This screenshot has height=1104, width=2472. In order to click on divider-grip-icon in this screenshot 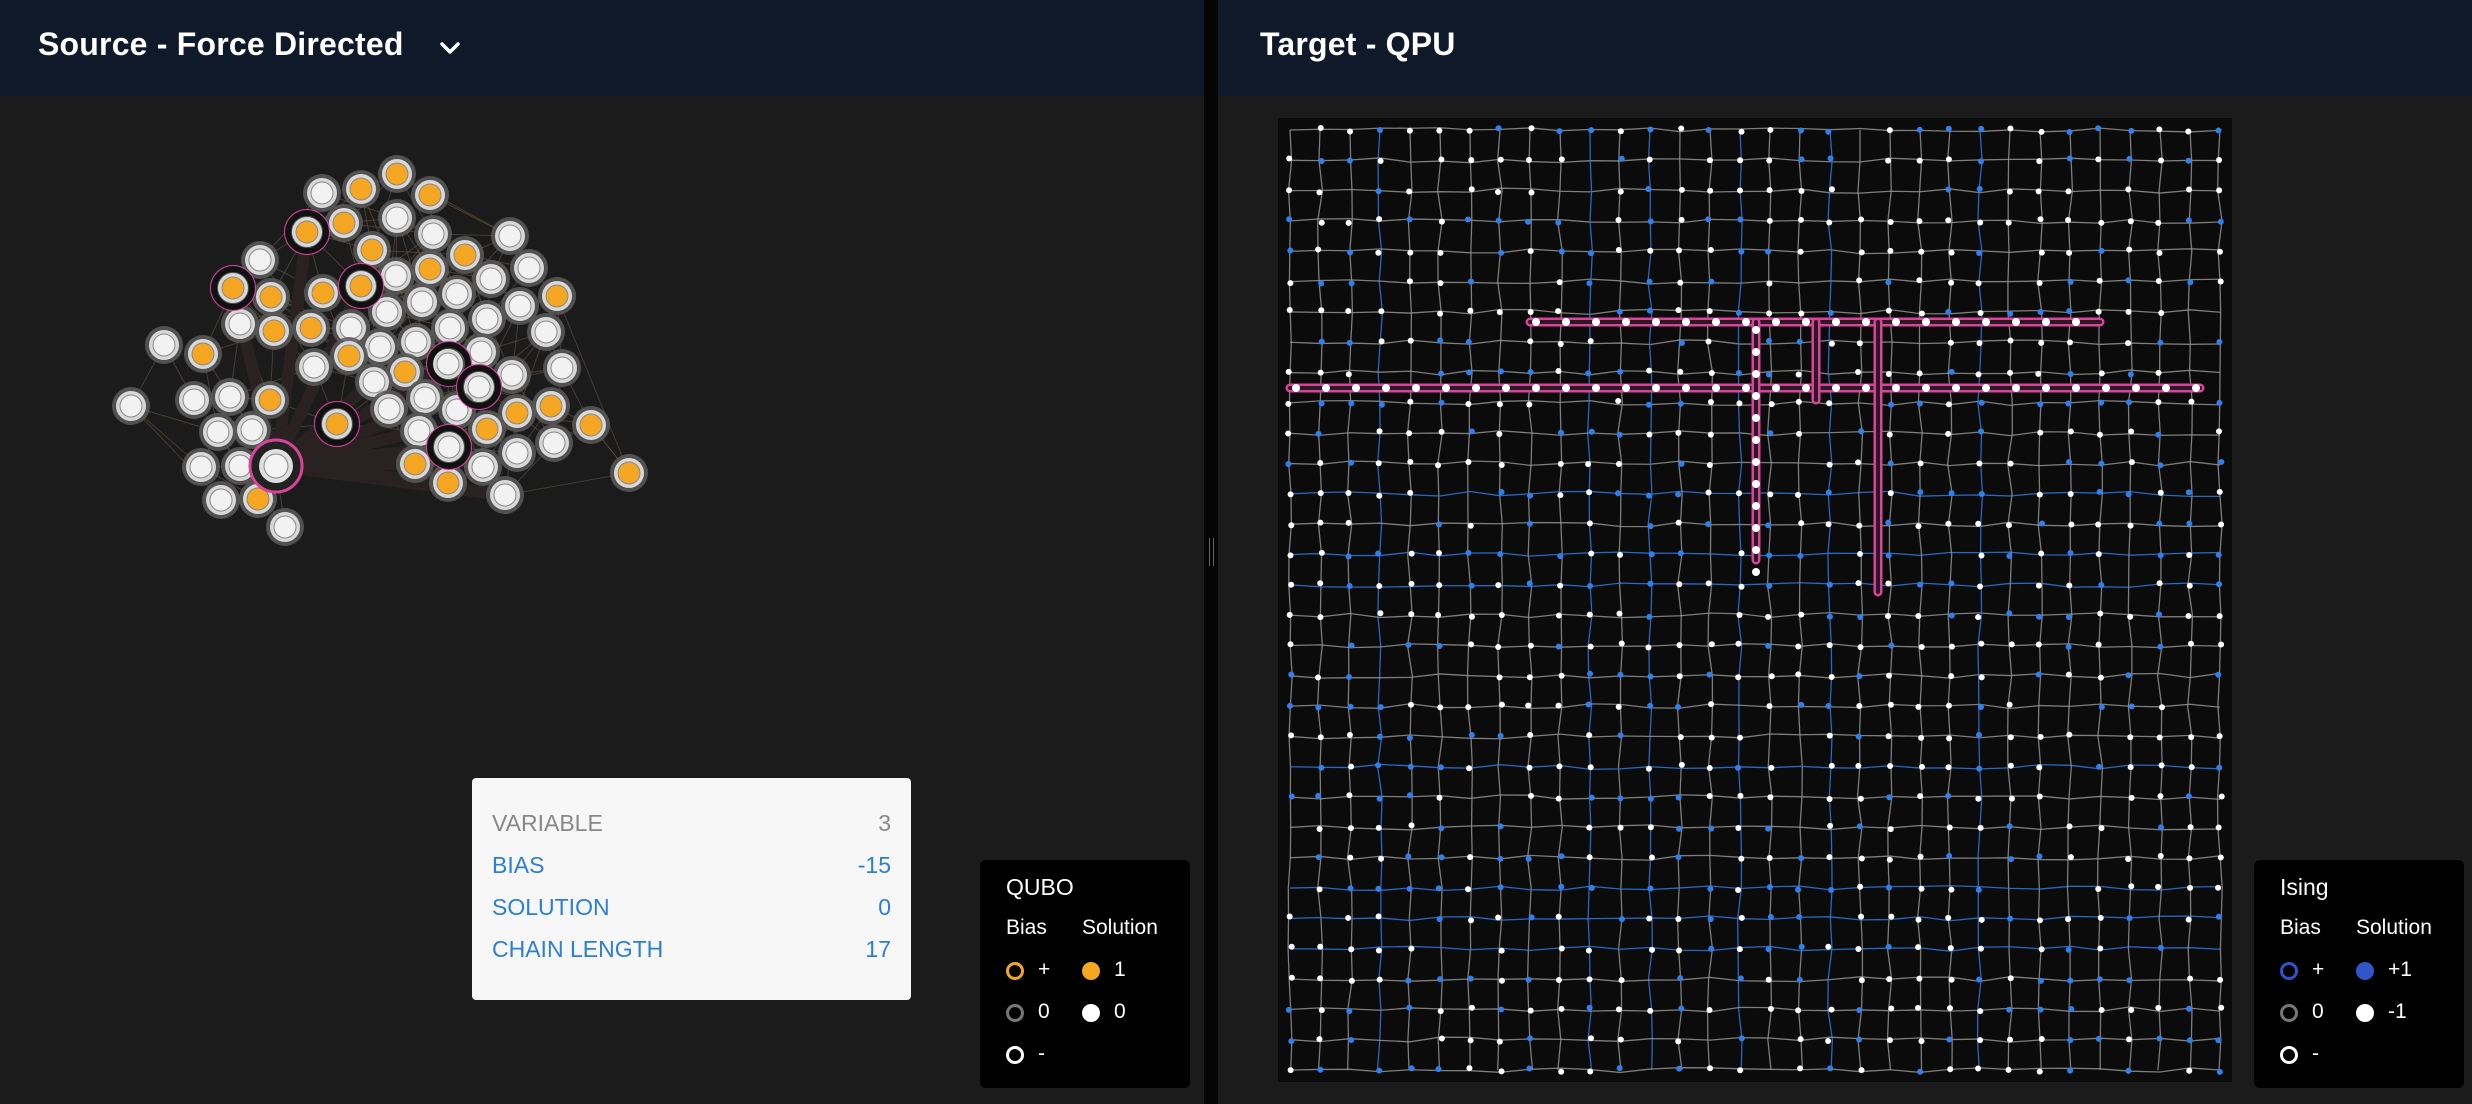, I will do `click(1211, 552)`.